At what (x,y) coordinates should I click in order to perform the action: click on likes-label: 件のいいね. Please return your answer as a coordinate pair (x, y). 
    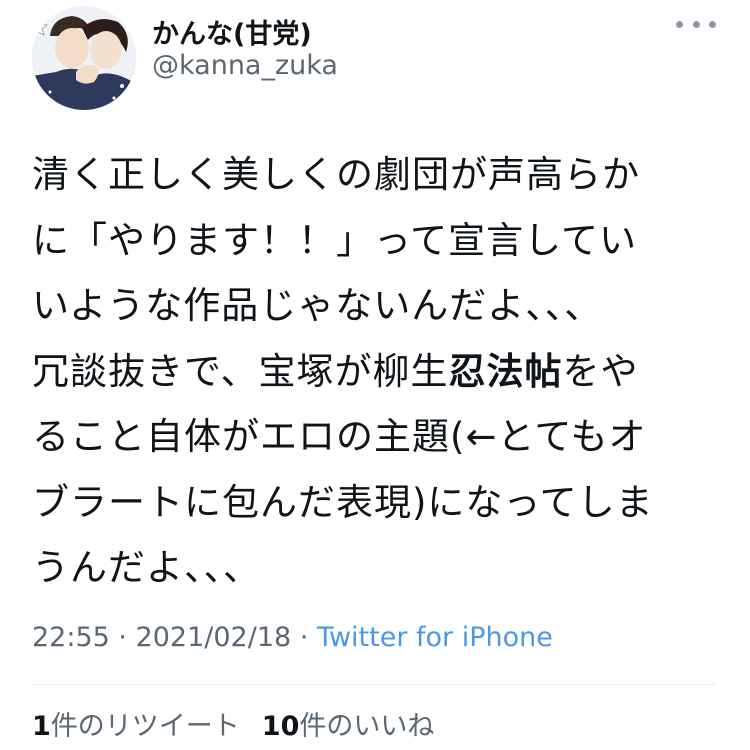
    Looking at the image, I should click on (367, 726).